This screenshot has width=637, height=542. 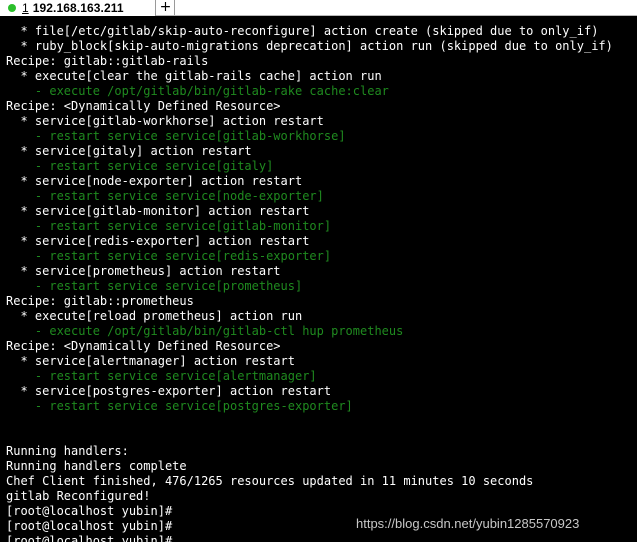 I want to click on watermark: https://blog.csdn.net/yubin1285570923, so click(x=468, y=523).